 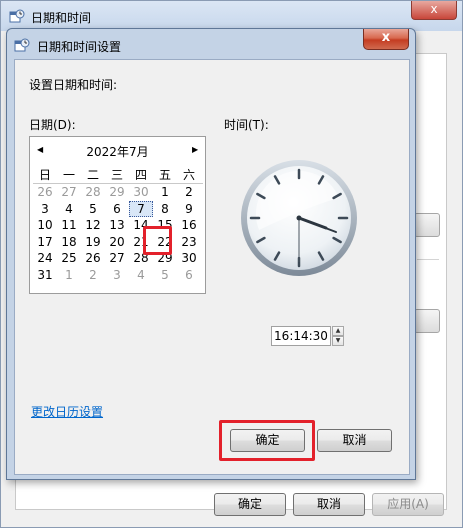 What do you see at coordinates (189, 242) in the screenshot?
I see `calendar-day: 23` at bounding box center [189, 242].